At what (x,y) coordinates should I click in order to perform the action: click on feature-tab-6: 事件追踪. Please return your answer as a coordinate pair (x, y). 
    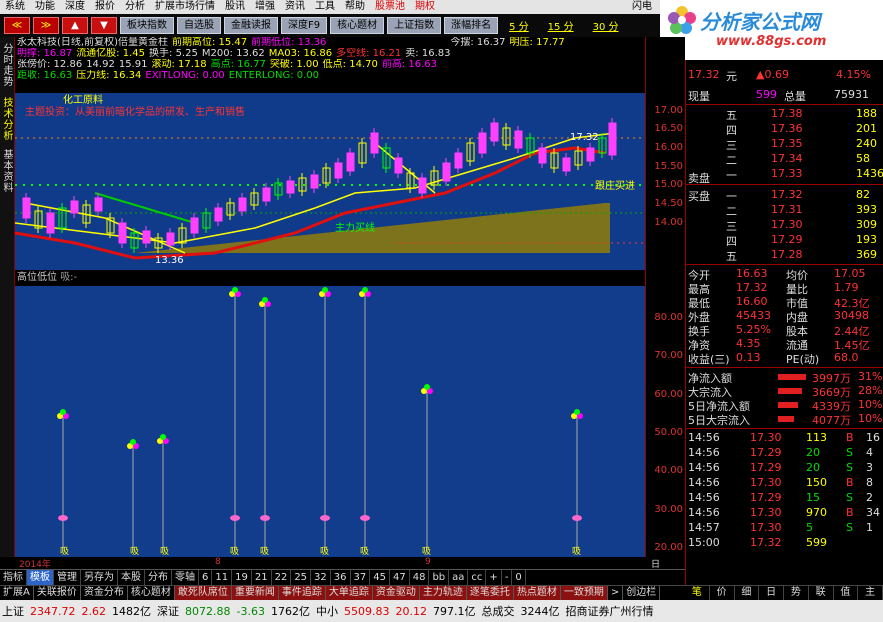
    Looking at the image, I should click on (302, 593).